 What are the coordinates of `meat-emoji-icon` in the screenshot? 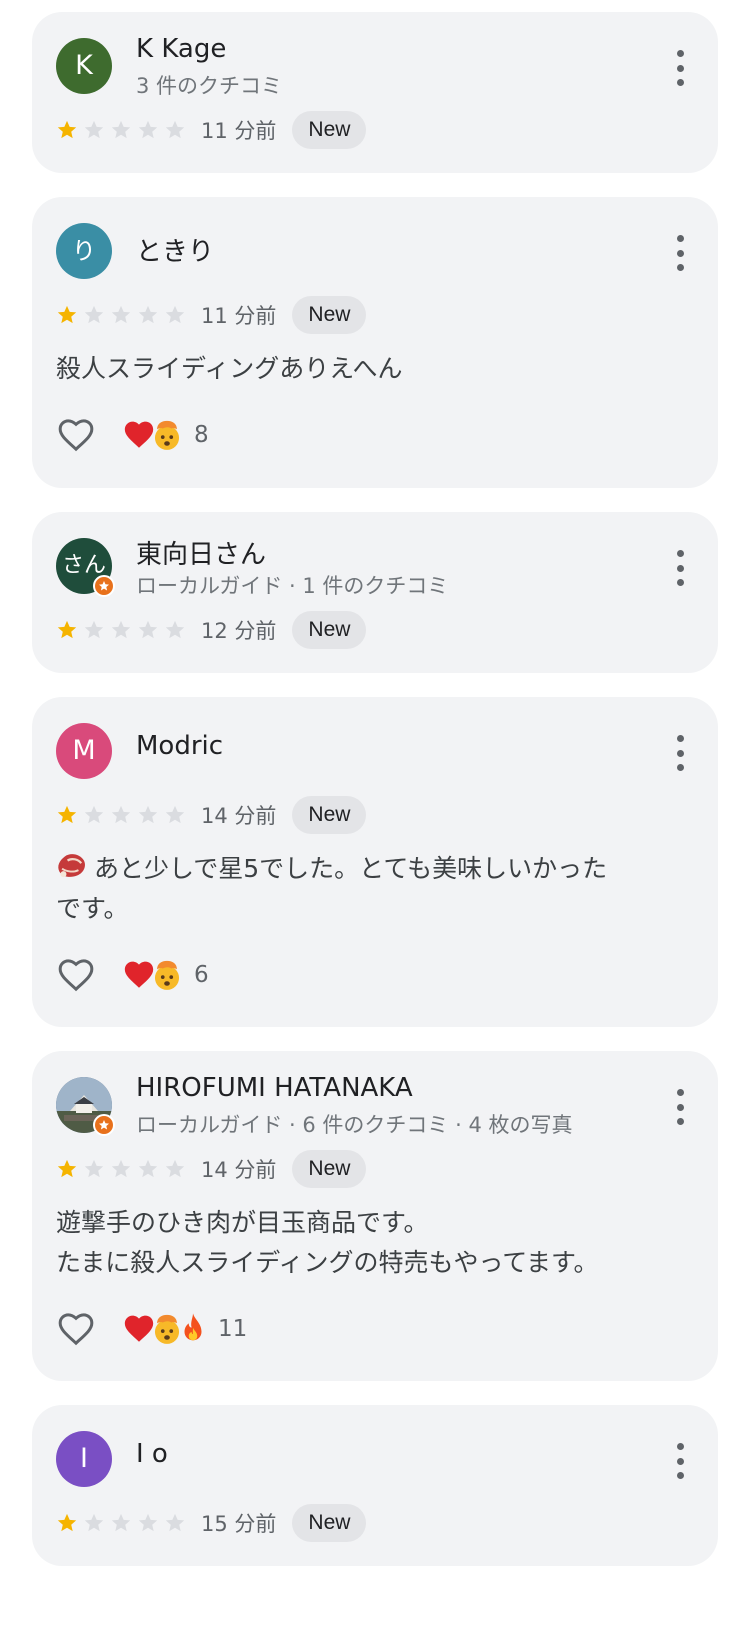 It's located at (71, 866).